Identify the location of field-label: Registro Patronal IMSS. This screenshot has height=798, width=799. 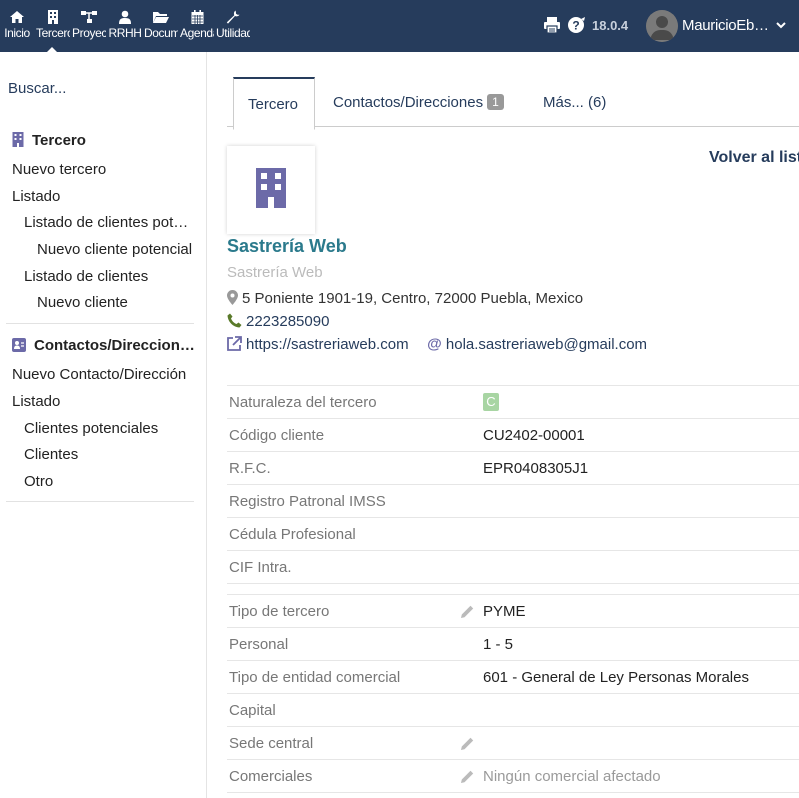
(307, 501).